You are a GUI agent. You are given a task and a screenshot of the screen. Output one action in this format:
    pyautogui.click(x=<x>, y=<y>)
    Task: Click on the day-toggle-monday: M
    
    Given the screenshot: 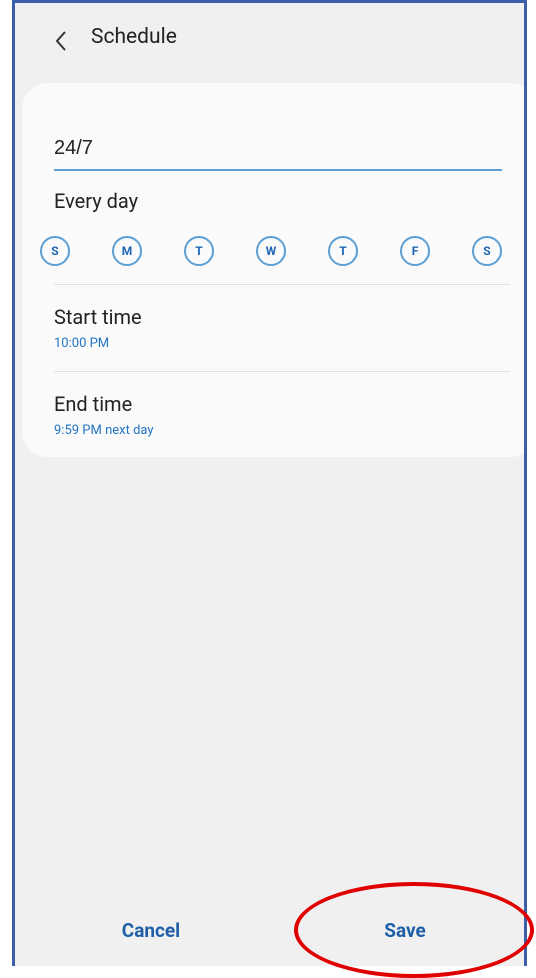 What is the action you would take?
    pyautogui.click(x=127, y=251)
    